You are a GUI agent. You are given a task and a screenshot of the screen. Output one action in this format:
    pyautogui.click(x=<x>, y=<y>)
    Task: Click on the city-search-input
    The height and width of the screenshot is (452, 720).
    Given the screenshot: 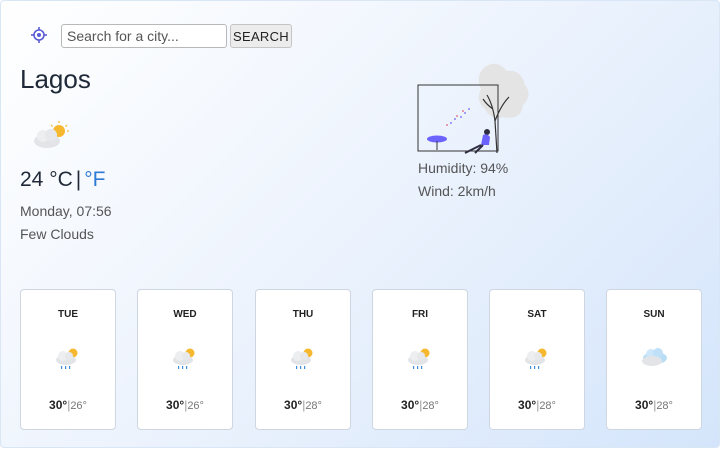 What is the action you would take?
    pyautogui.click(x=144, y=36)
    